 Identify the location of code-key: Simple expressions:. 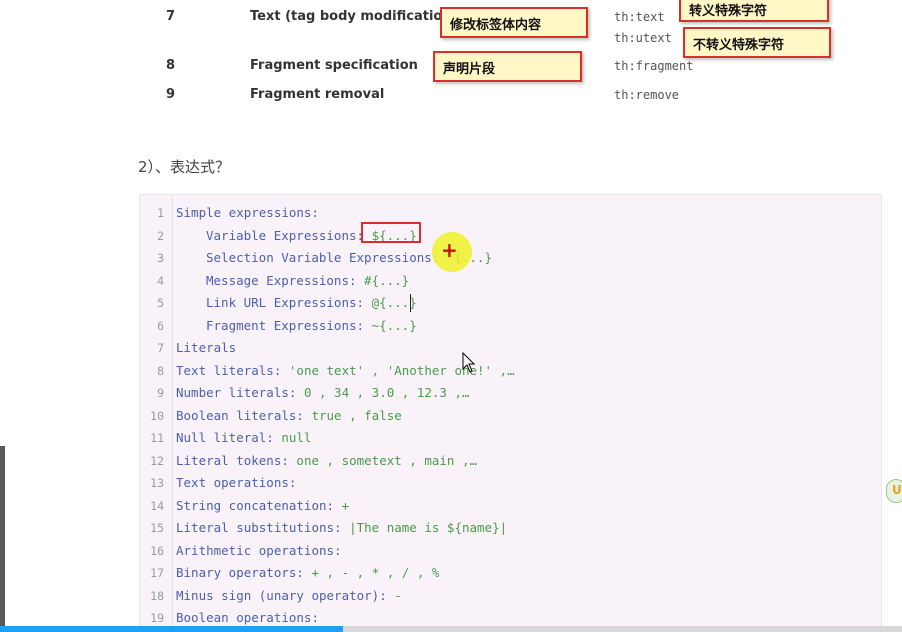
(247, 212).